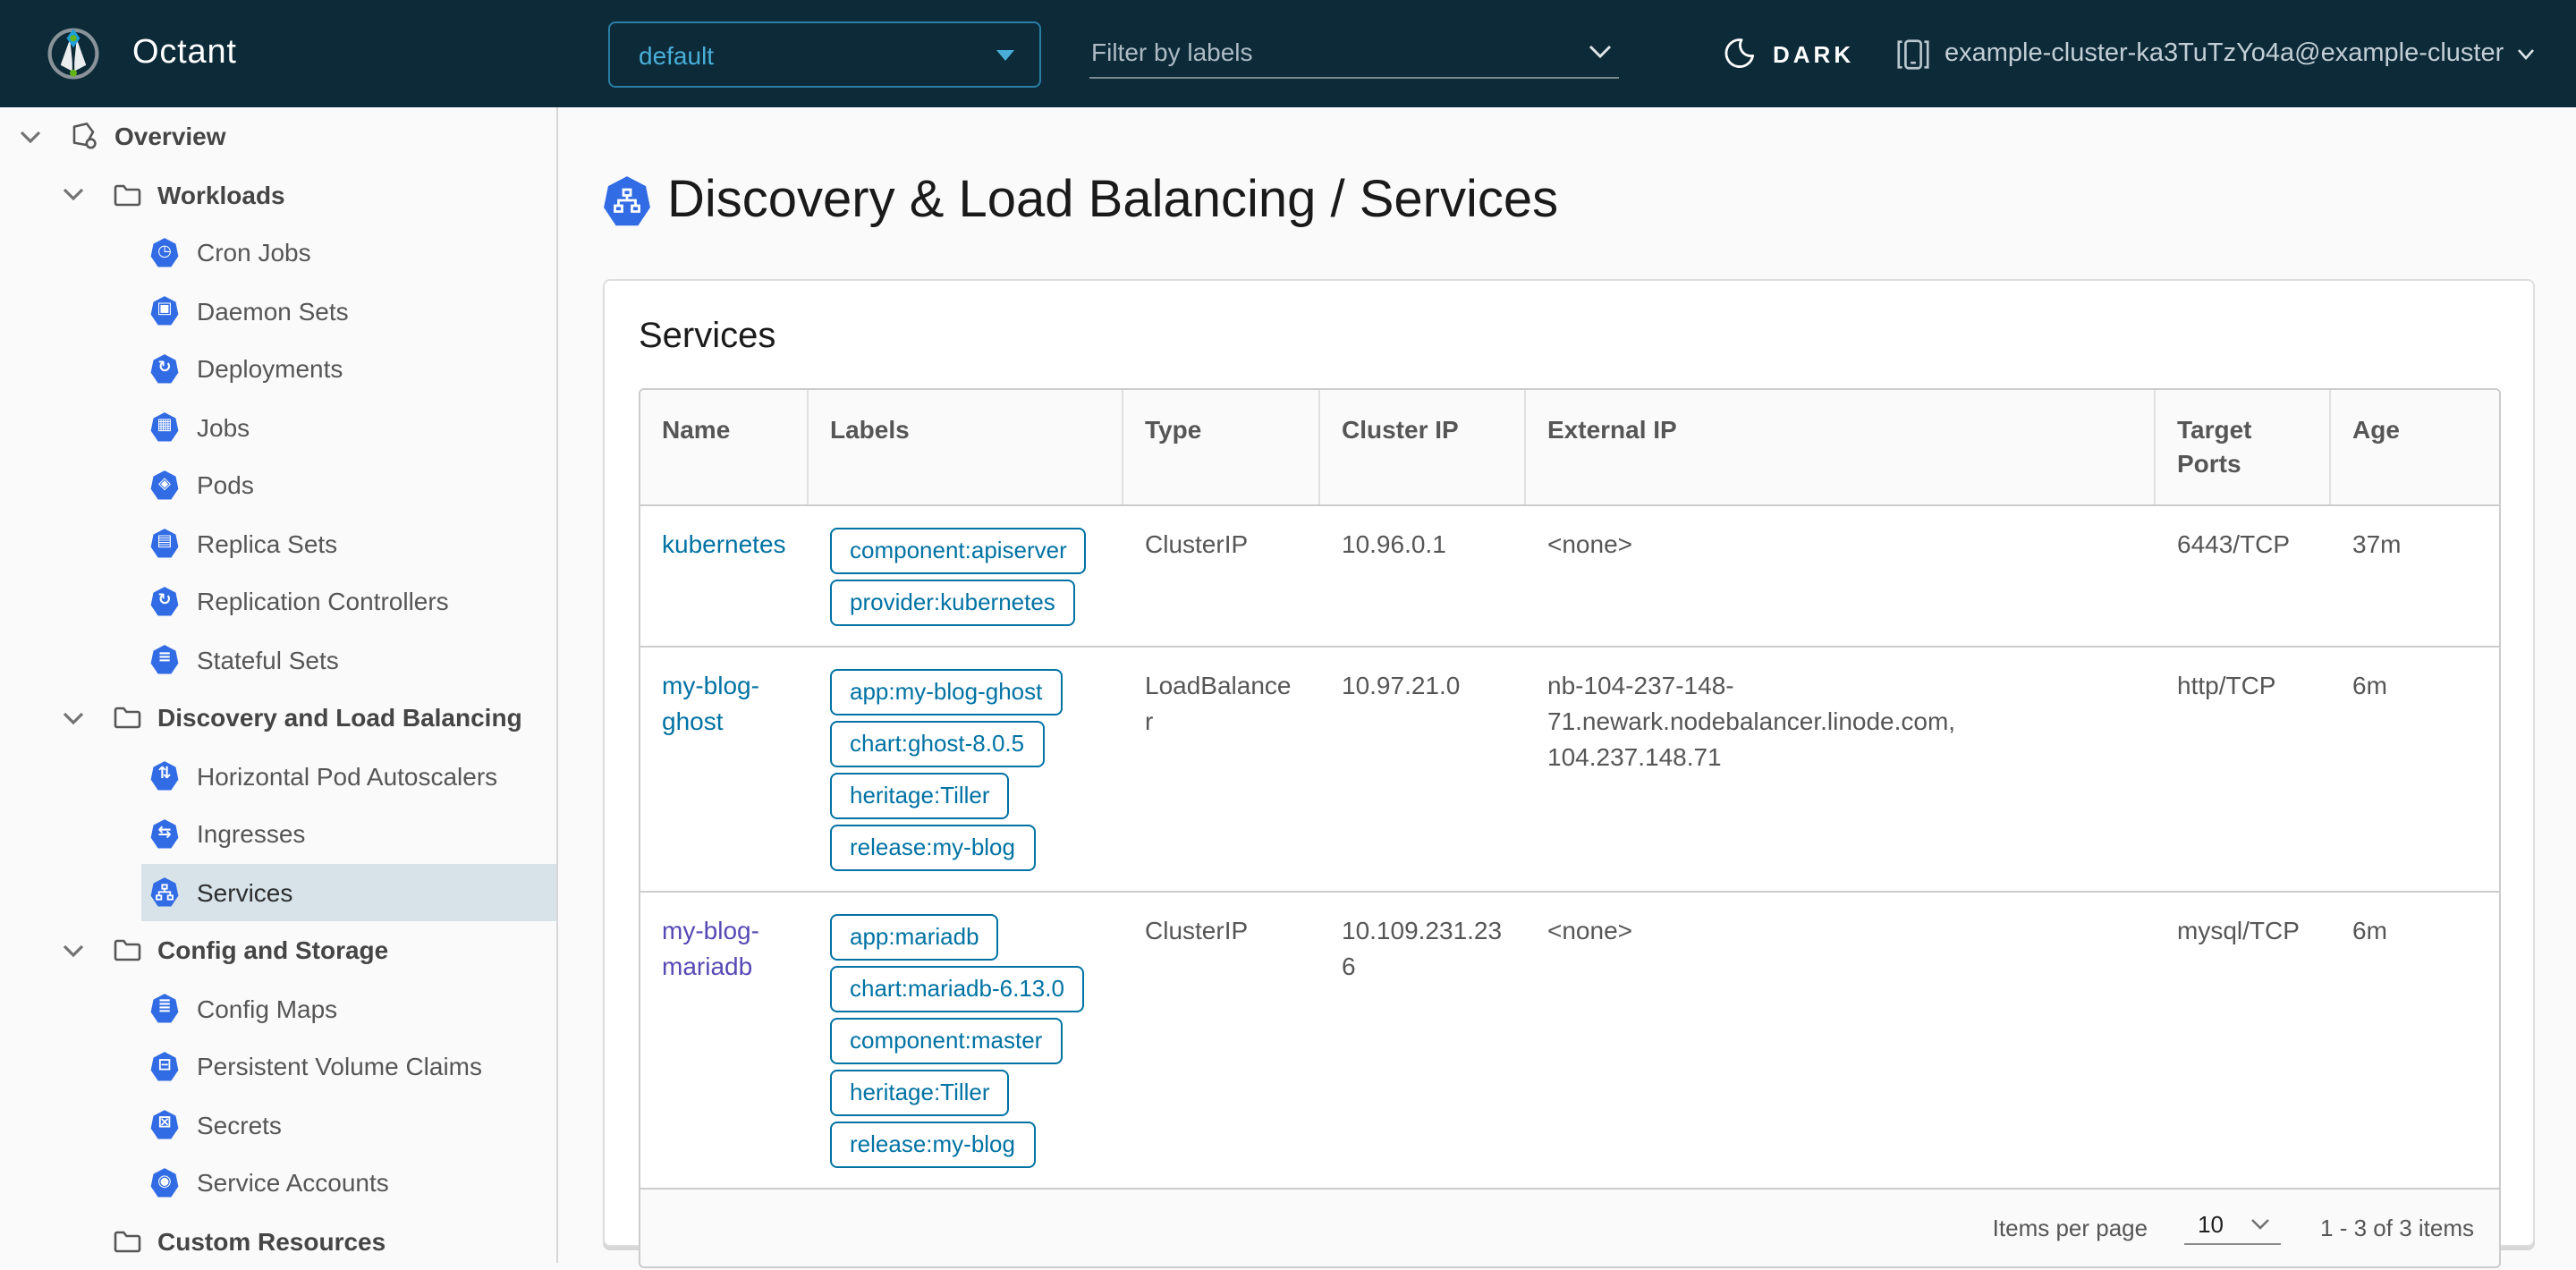 The width and height of the screenshot is (2576, 1270). Describe the element at coordinates (164, 311) in the screenshot. I see `daemon-sets-icon: ▣` at that location.